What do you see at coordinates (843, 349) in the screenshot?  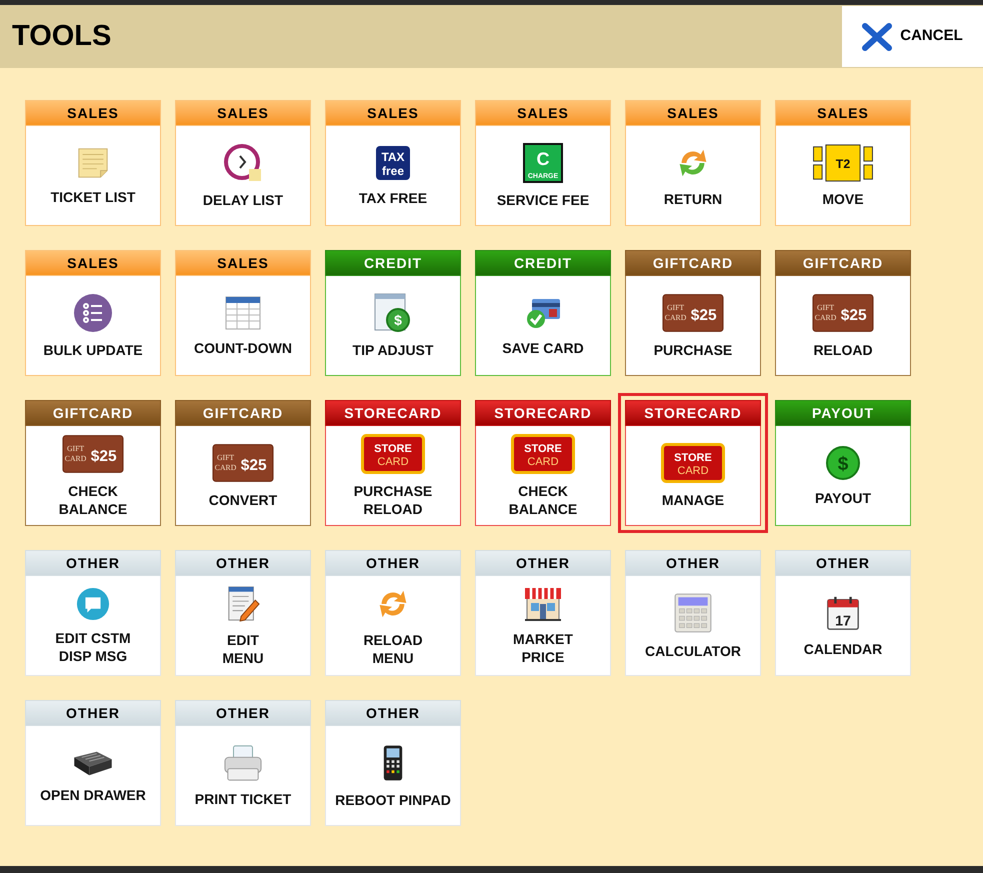 I see `tool-label: RELOAD` at bounding box center [843, 349].